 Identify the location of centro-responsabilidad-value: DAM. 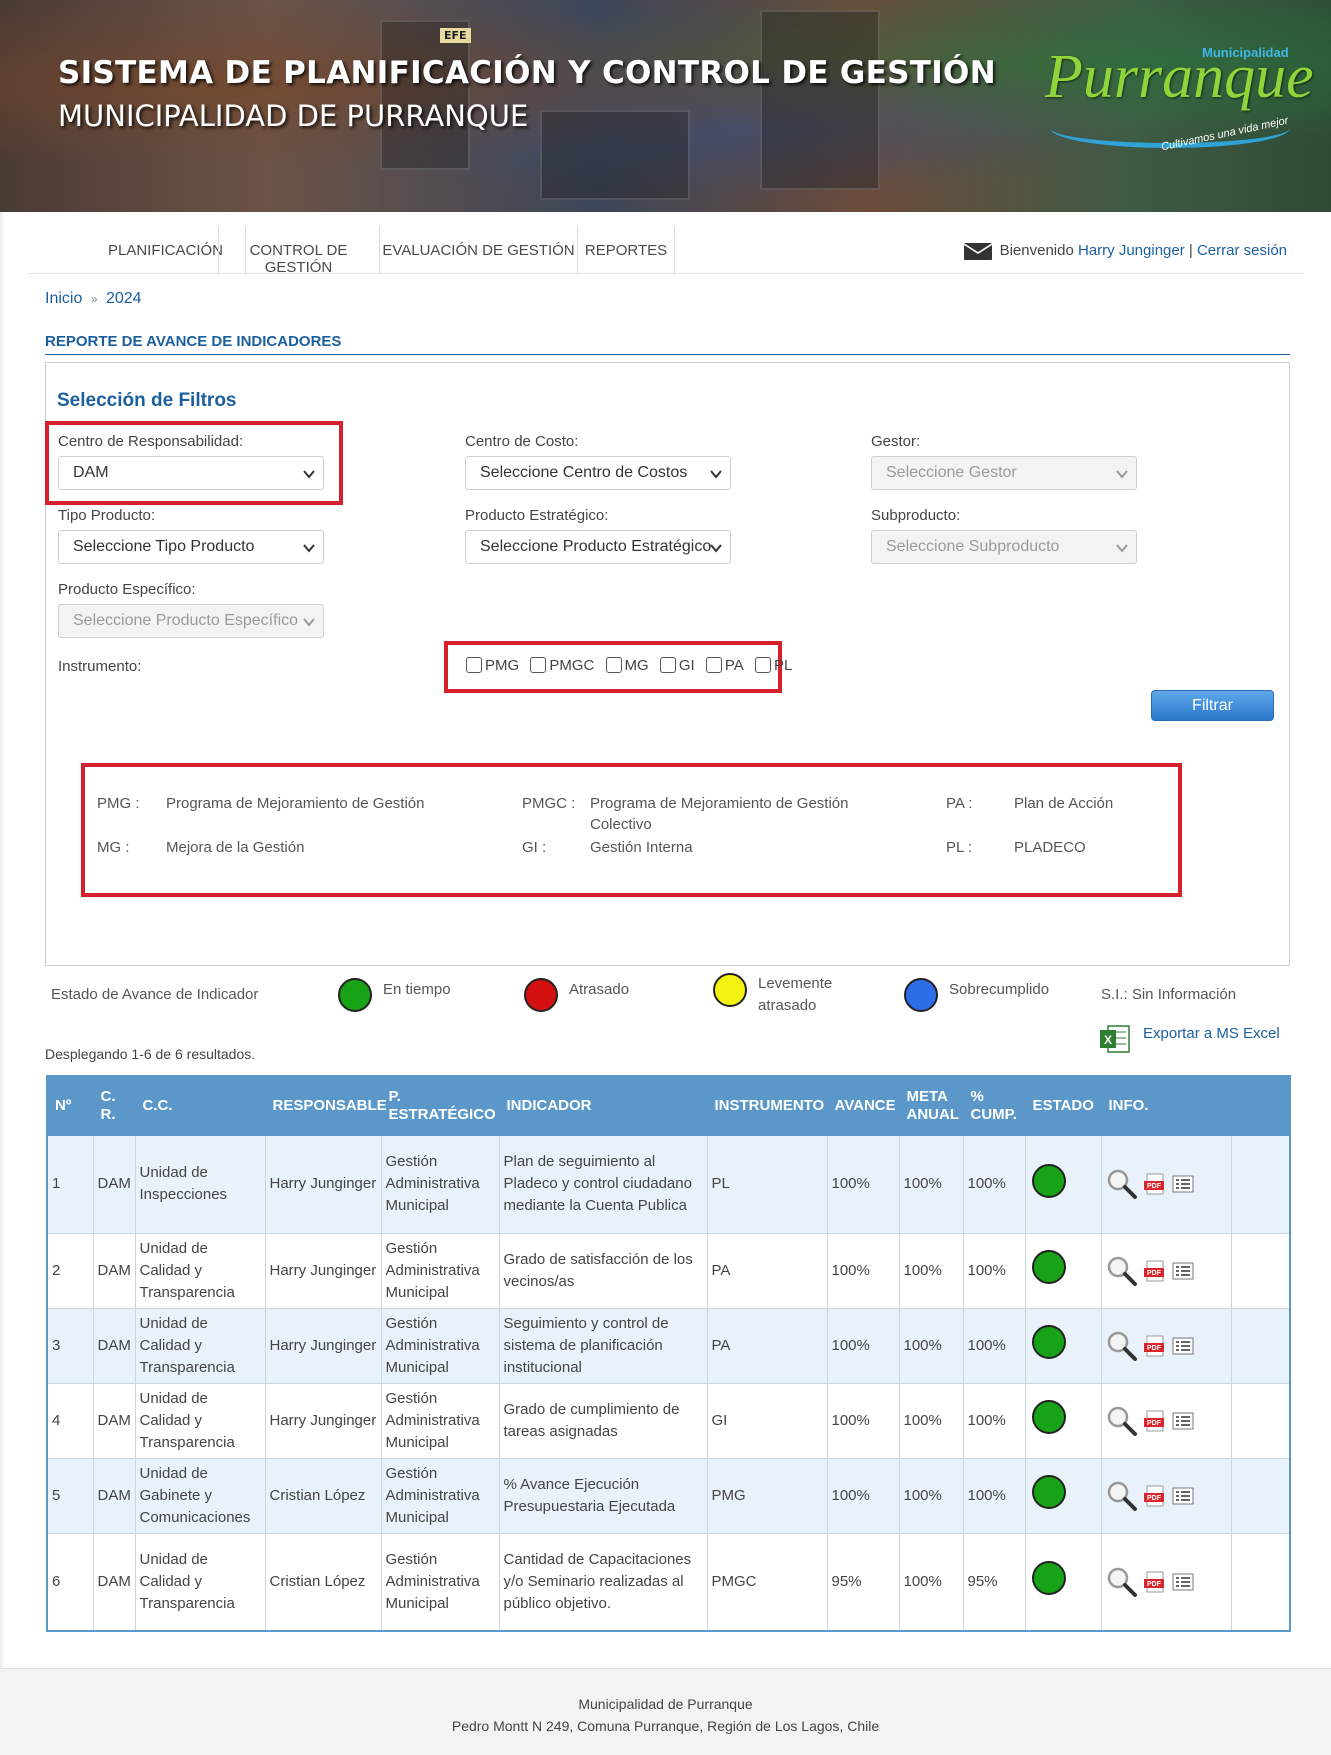
(91, 472).